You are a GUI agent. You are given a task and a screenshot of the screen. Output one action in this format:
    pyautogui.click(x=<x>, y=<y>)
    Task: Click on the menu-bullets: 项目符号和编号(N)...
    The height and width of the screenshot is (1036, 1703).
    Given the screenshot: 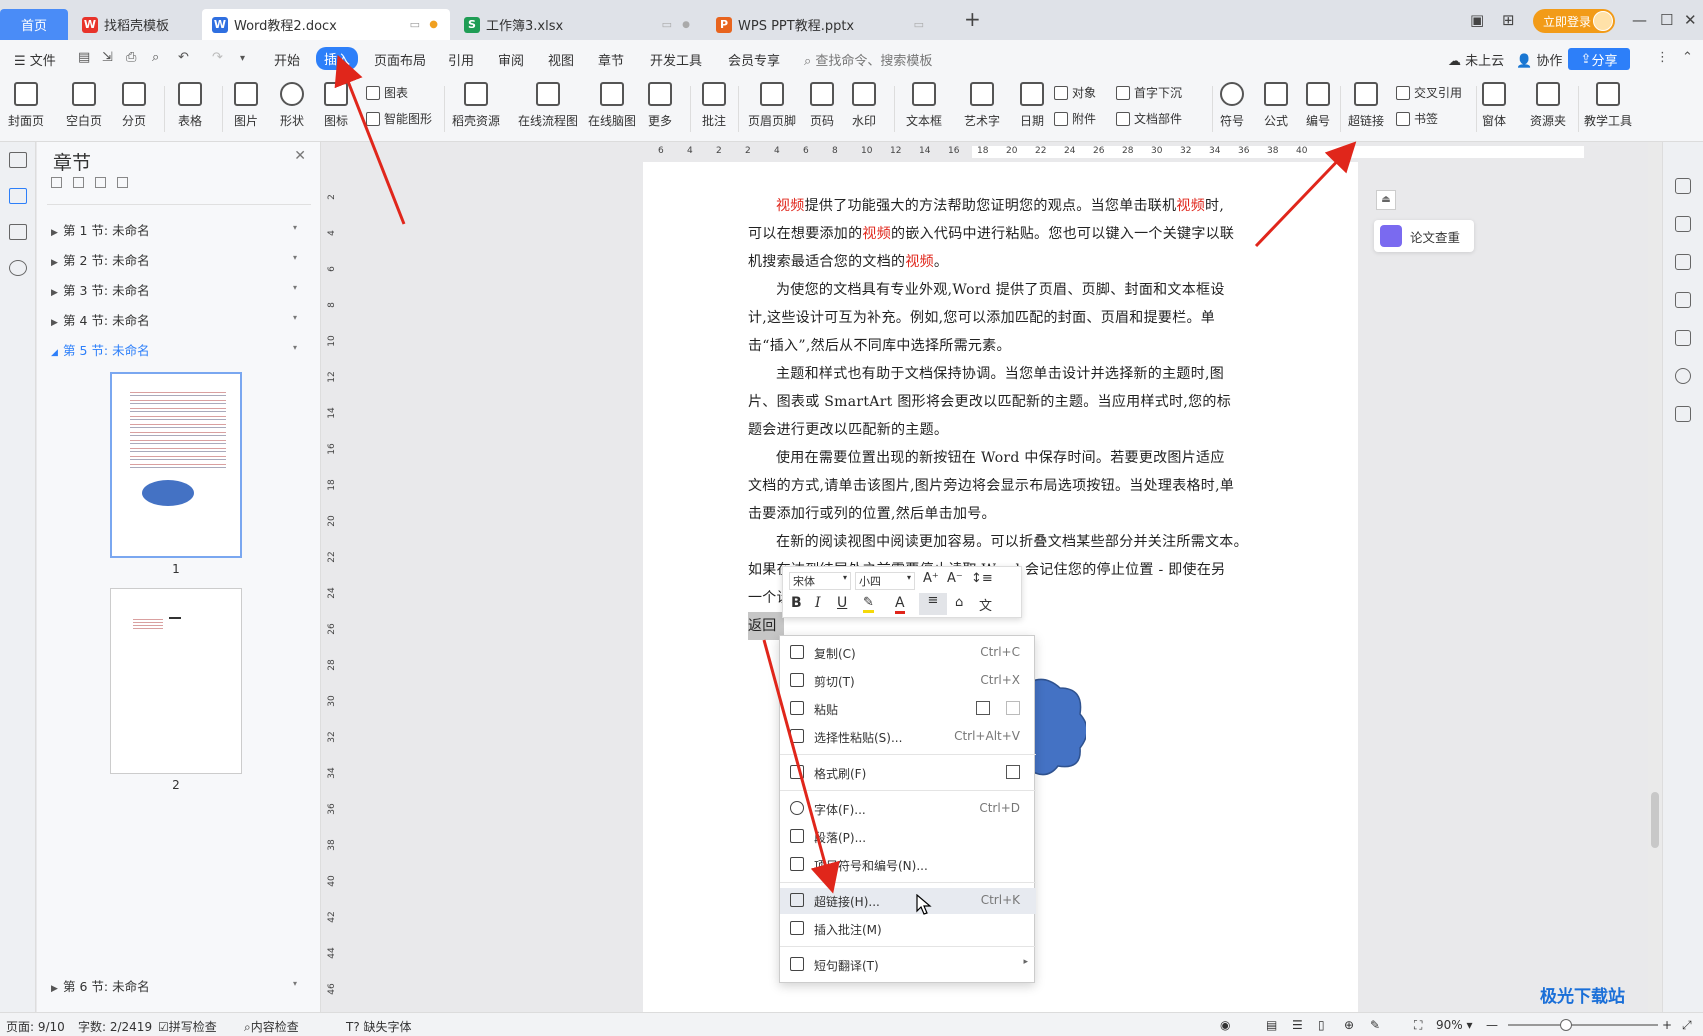 What is the action you would take?
    pyautogui.click(x=908, y=865)
    